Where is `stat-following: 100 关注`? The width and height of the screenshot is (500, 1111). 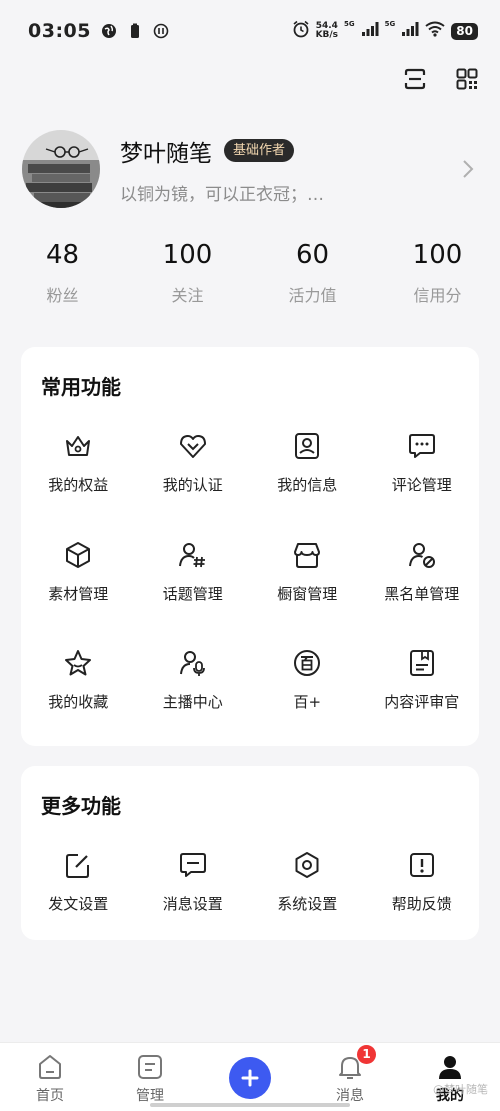 stat-following: 100 关注 is located at coordinates (187, 273).